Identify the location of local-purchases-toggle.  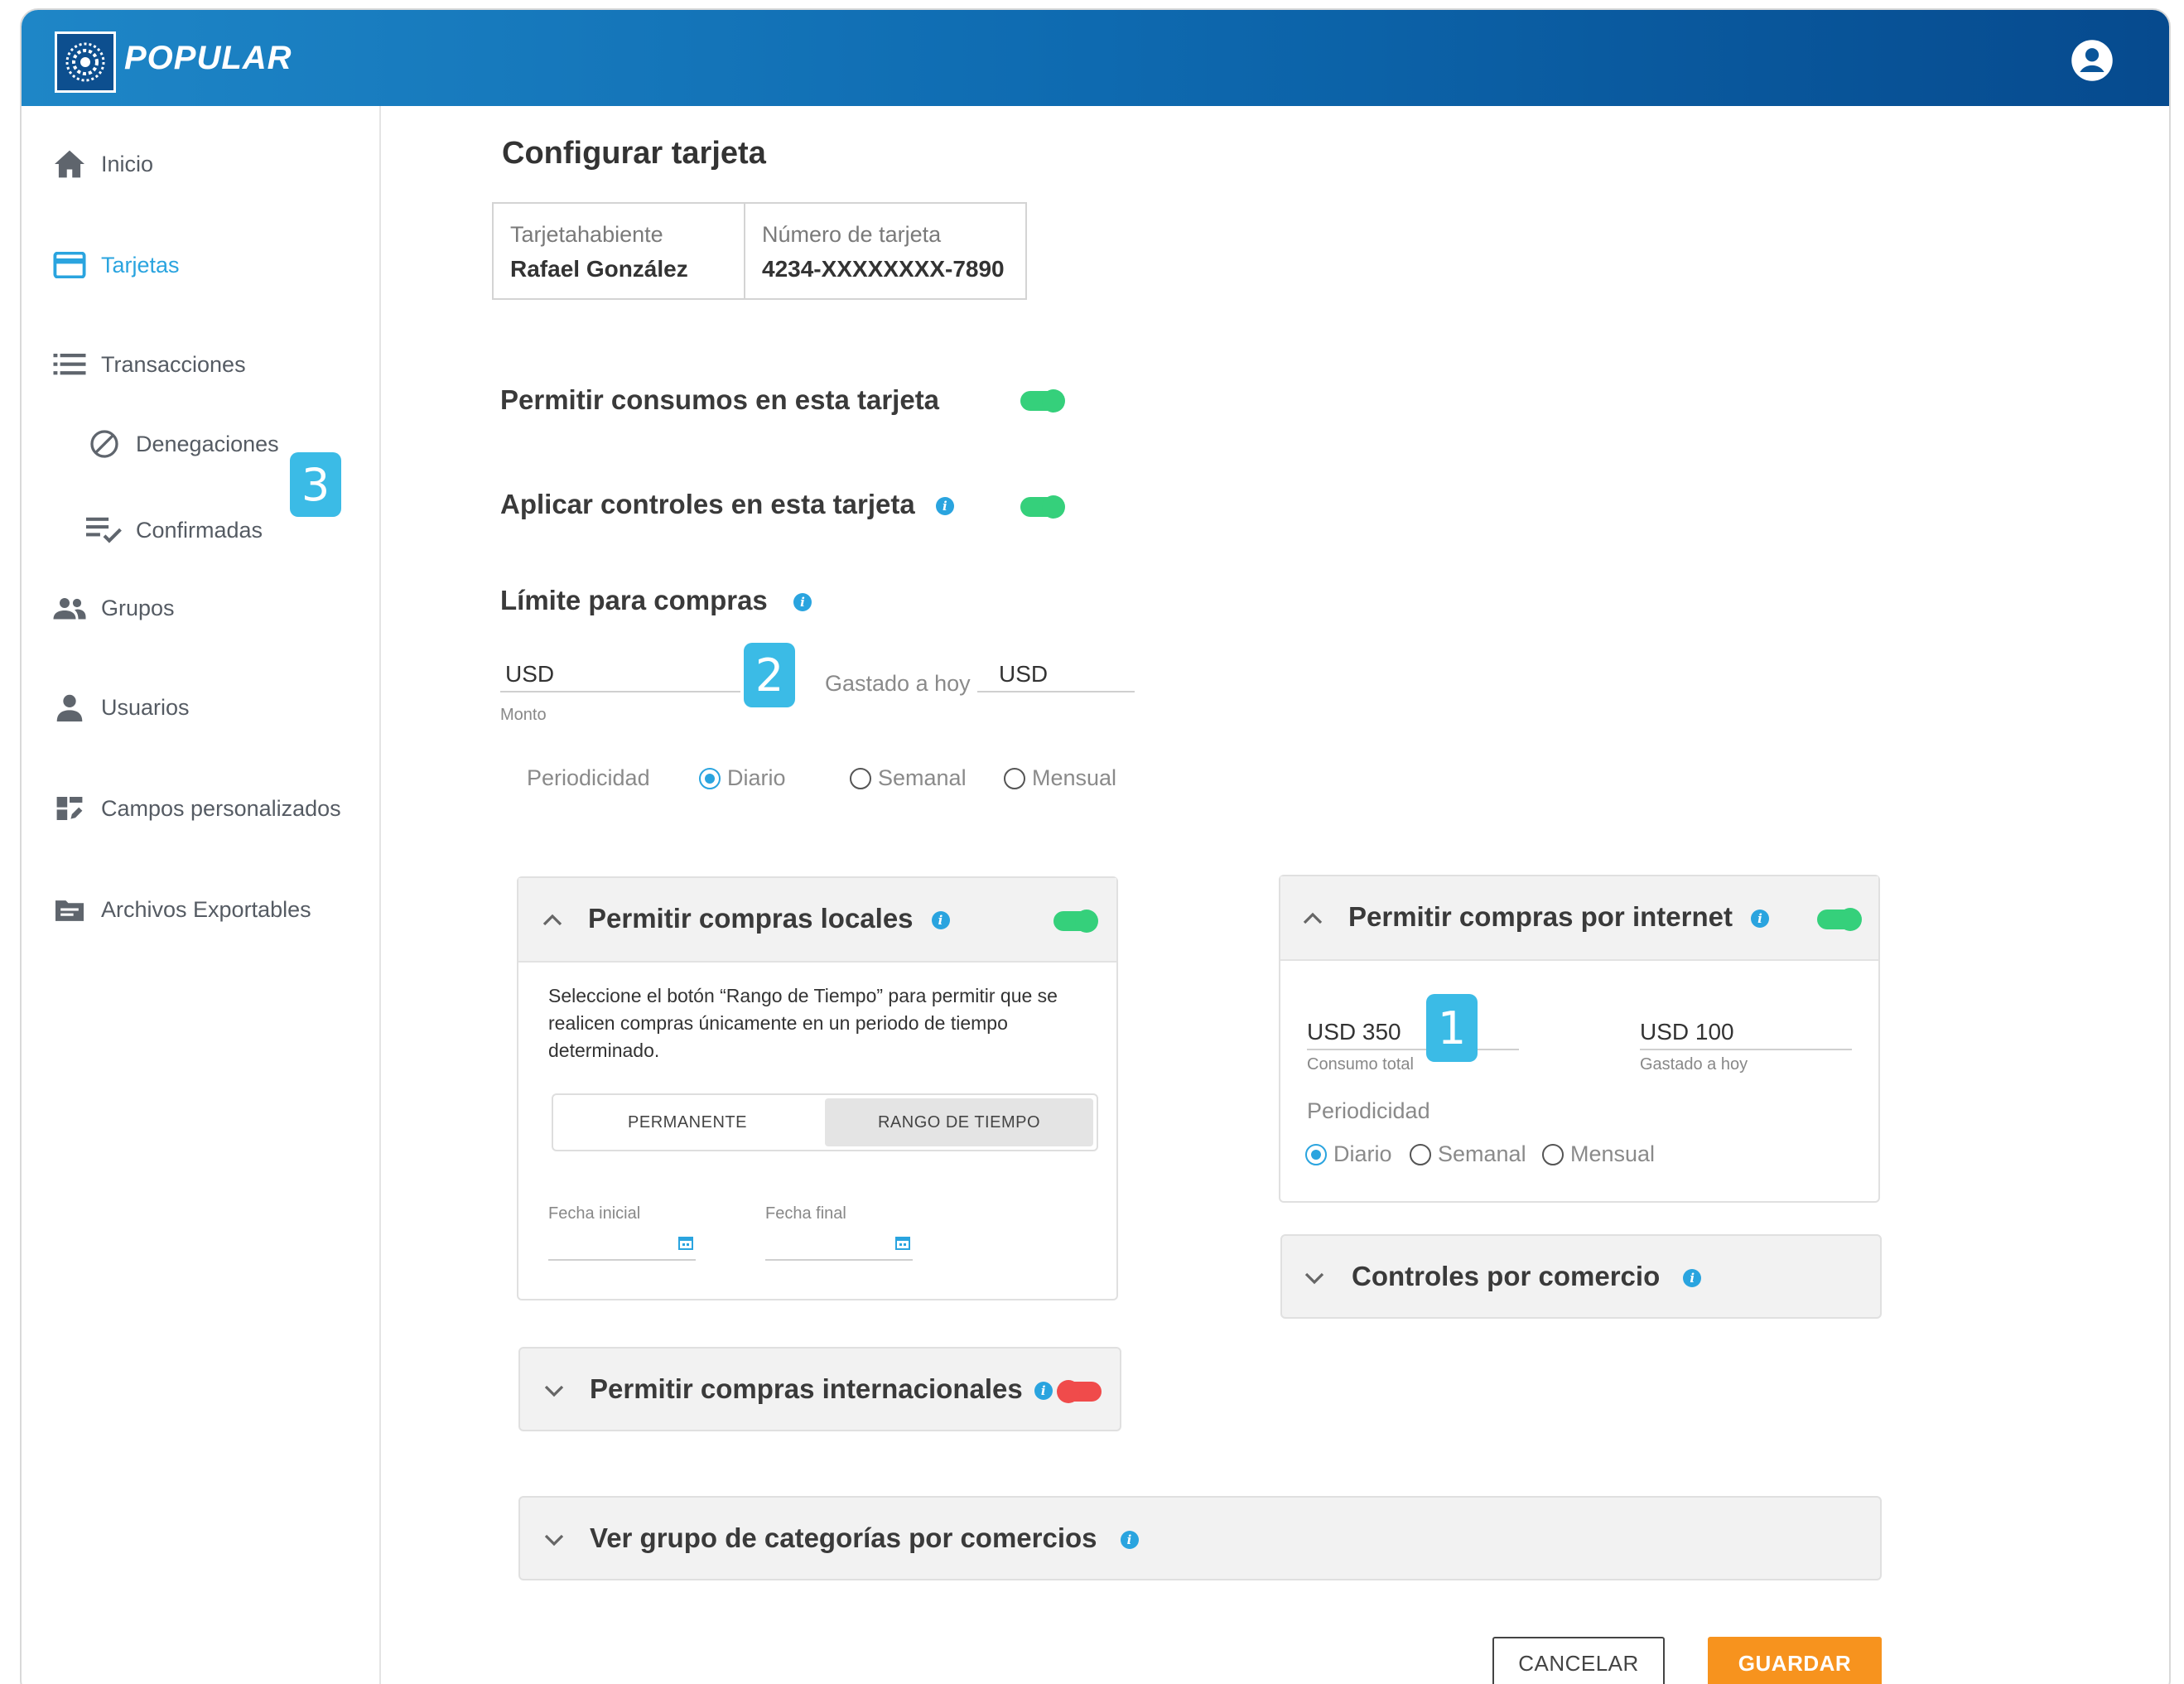
(1075, 922).